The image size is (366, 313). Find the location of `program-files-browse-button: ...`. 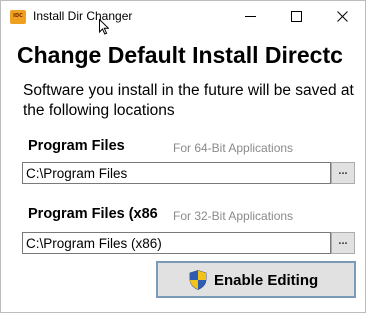

program-files-browse-button: ... is located at coordinates (343, 173).